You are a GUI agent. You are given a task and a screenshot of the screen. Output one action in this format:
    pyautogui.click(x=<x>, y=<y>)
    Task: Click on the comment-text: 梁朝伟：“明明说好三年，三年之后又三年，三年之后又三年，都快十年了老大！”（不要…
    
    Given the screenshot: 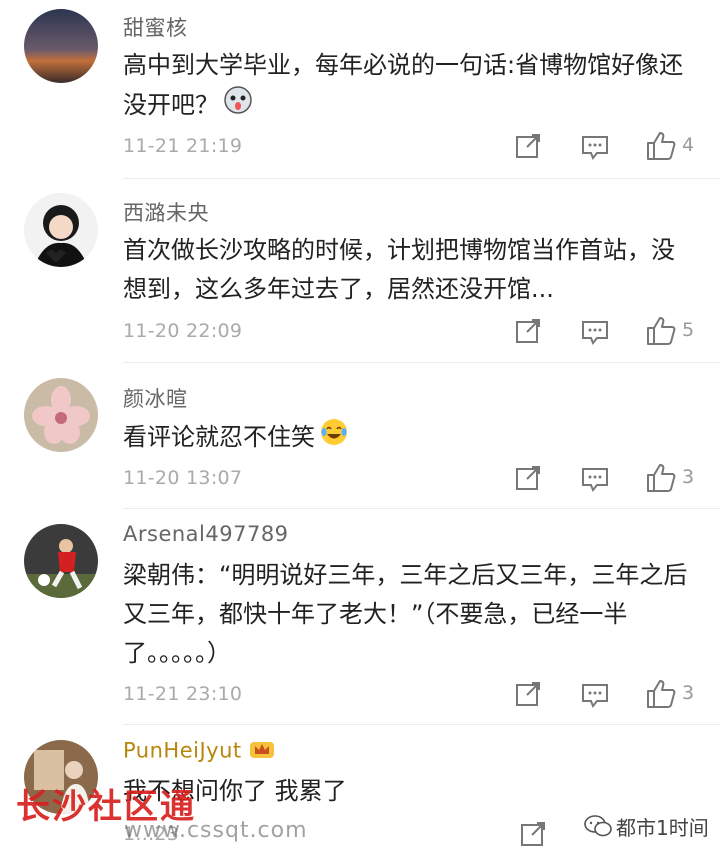 What is the action you would take?
    pyautogui.click(x=405, y=614)
    